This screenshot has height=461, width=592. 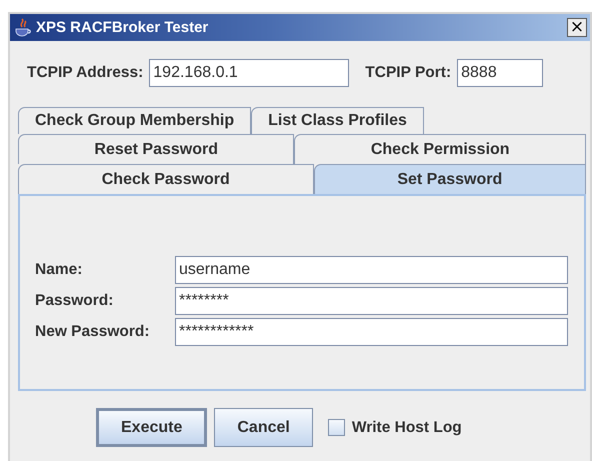 I want to click on input-field: 192.168.0.1, so click(x=249, y=73).